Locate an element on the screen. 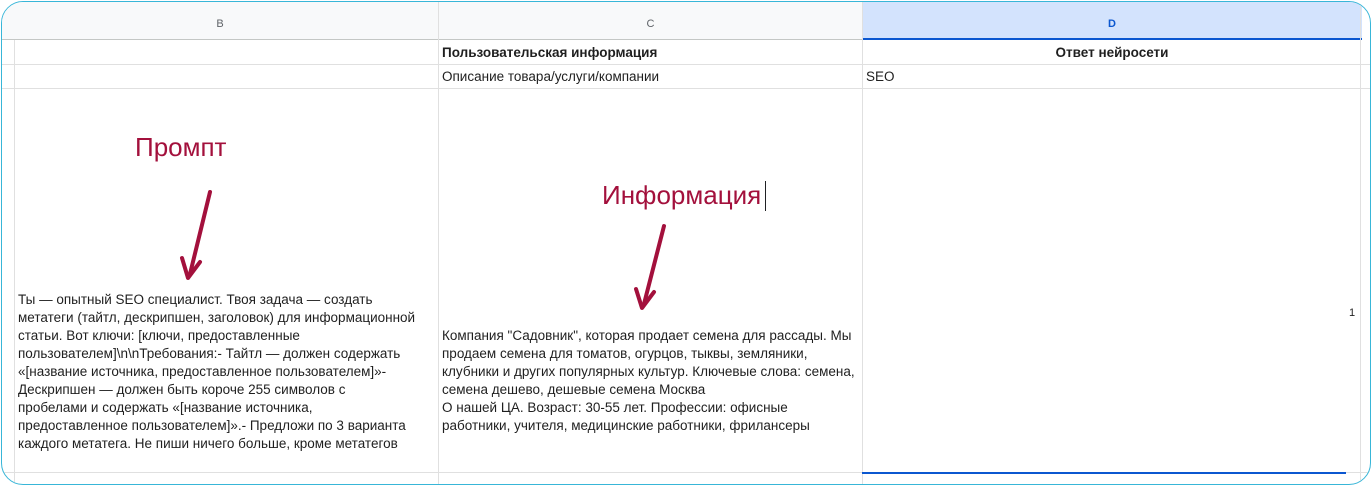 The width and height of the screenshot is (1372, 486). cell-d-type: SEO is located at coordinates (1106, 77).